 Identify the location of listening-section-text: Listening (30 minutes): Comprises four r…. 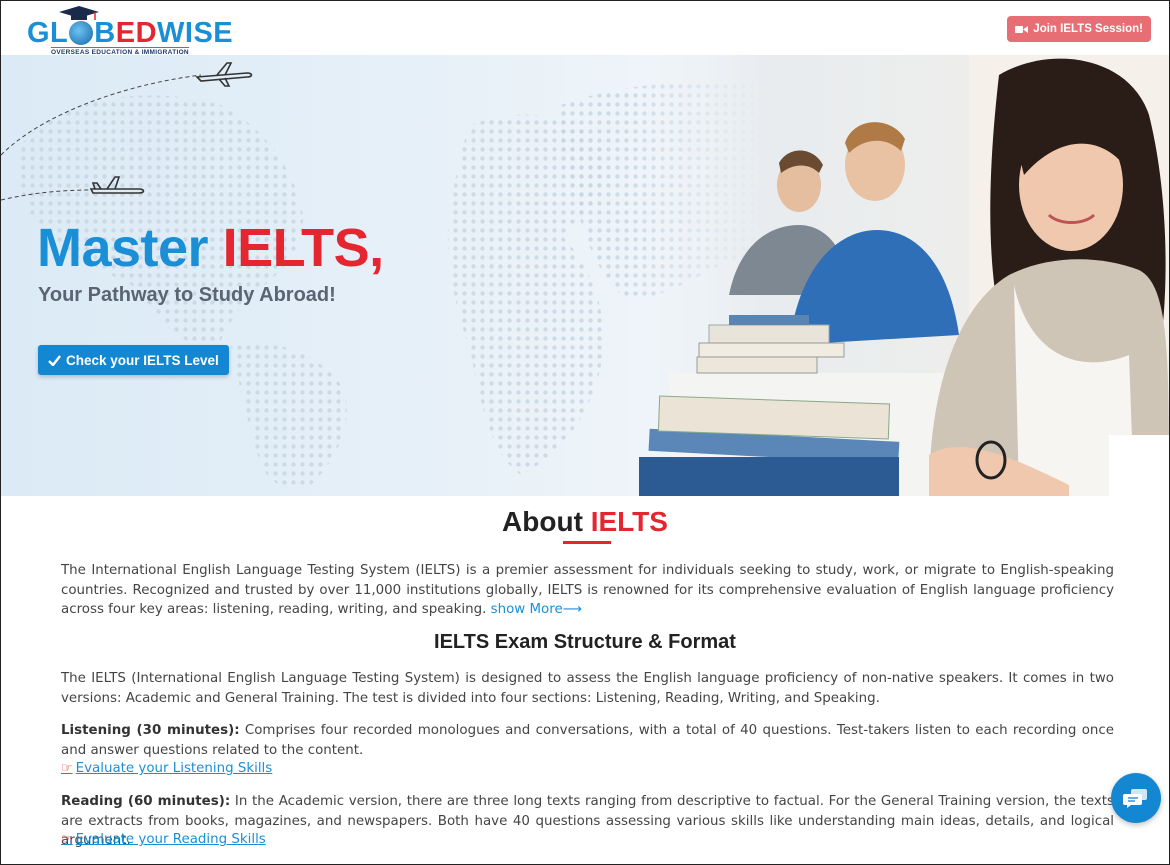
(587, 740).